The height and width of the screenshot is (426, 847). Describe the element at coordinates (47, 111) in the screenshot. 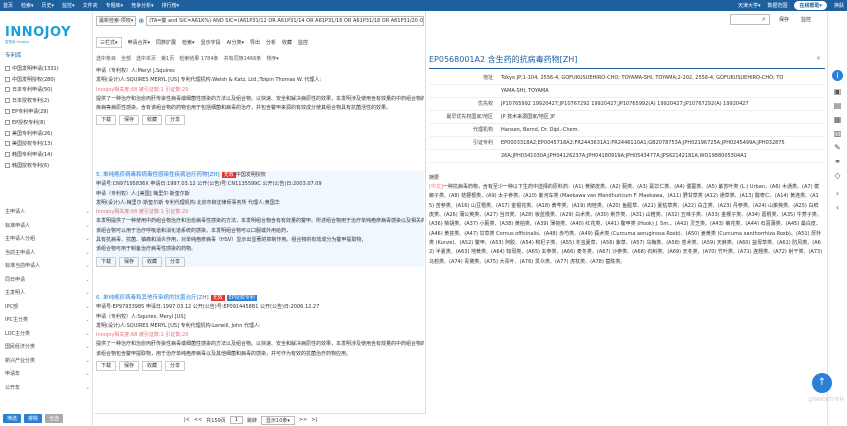

I see `filter-item: EP专利申请(29)` at that location.